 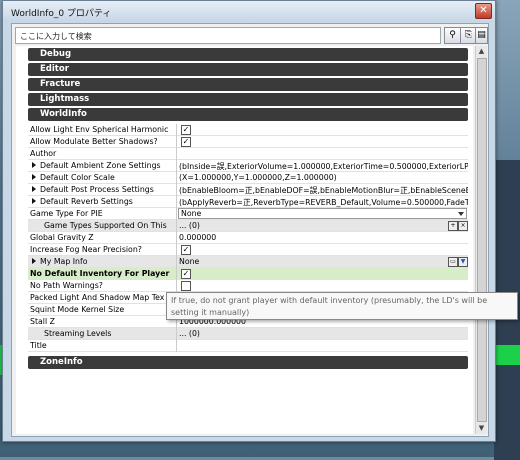 What do you see at coordinates (66, 285) in the screenshot?
I see `property-label: No Path Warnings?` at bounding box center [66, 285].